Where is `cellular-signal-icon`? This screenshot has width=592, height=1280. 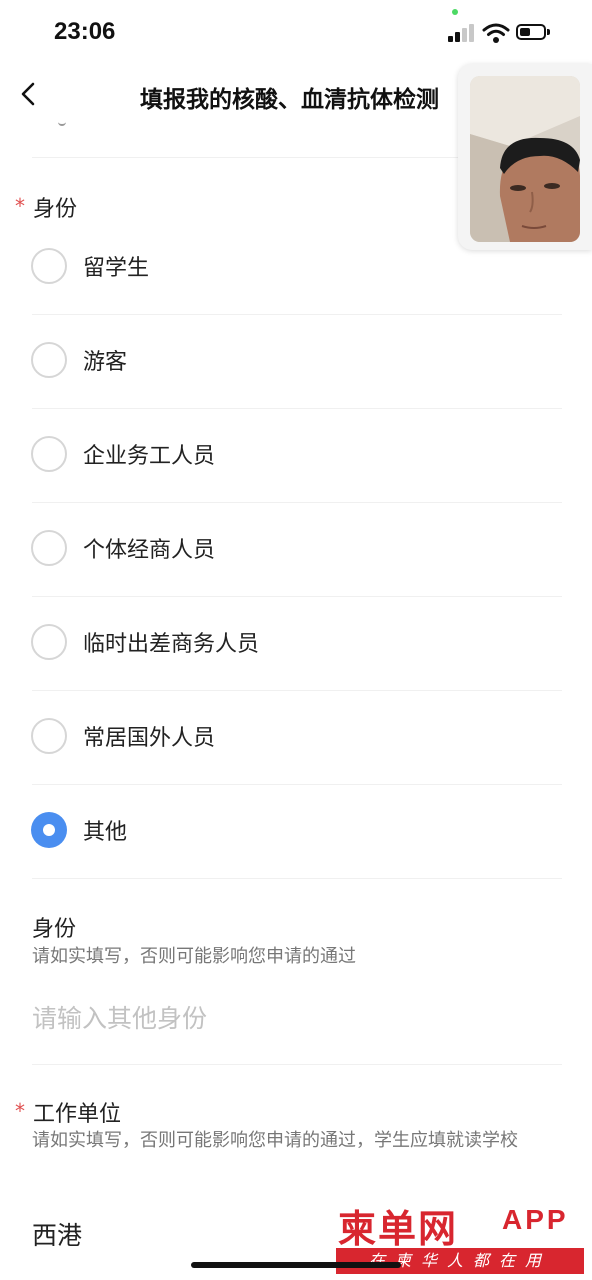
cellular-signal-icon is located at coordinates (462, 33).